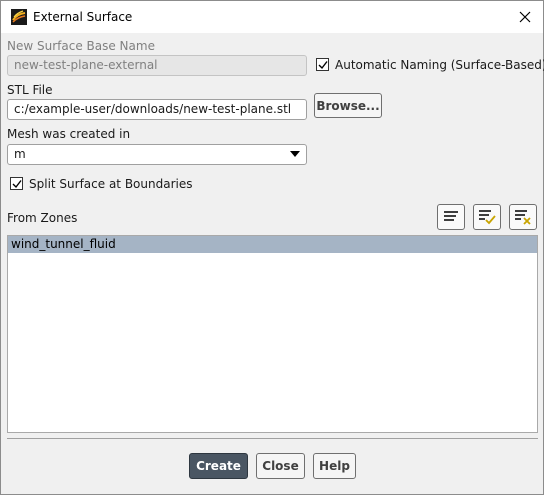  I want to click on close-window-button, so click(525, 17).